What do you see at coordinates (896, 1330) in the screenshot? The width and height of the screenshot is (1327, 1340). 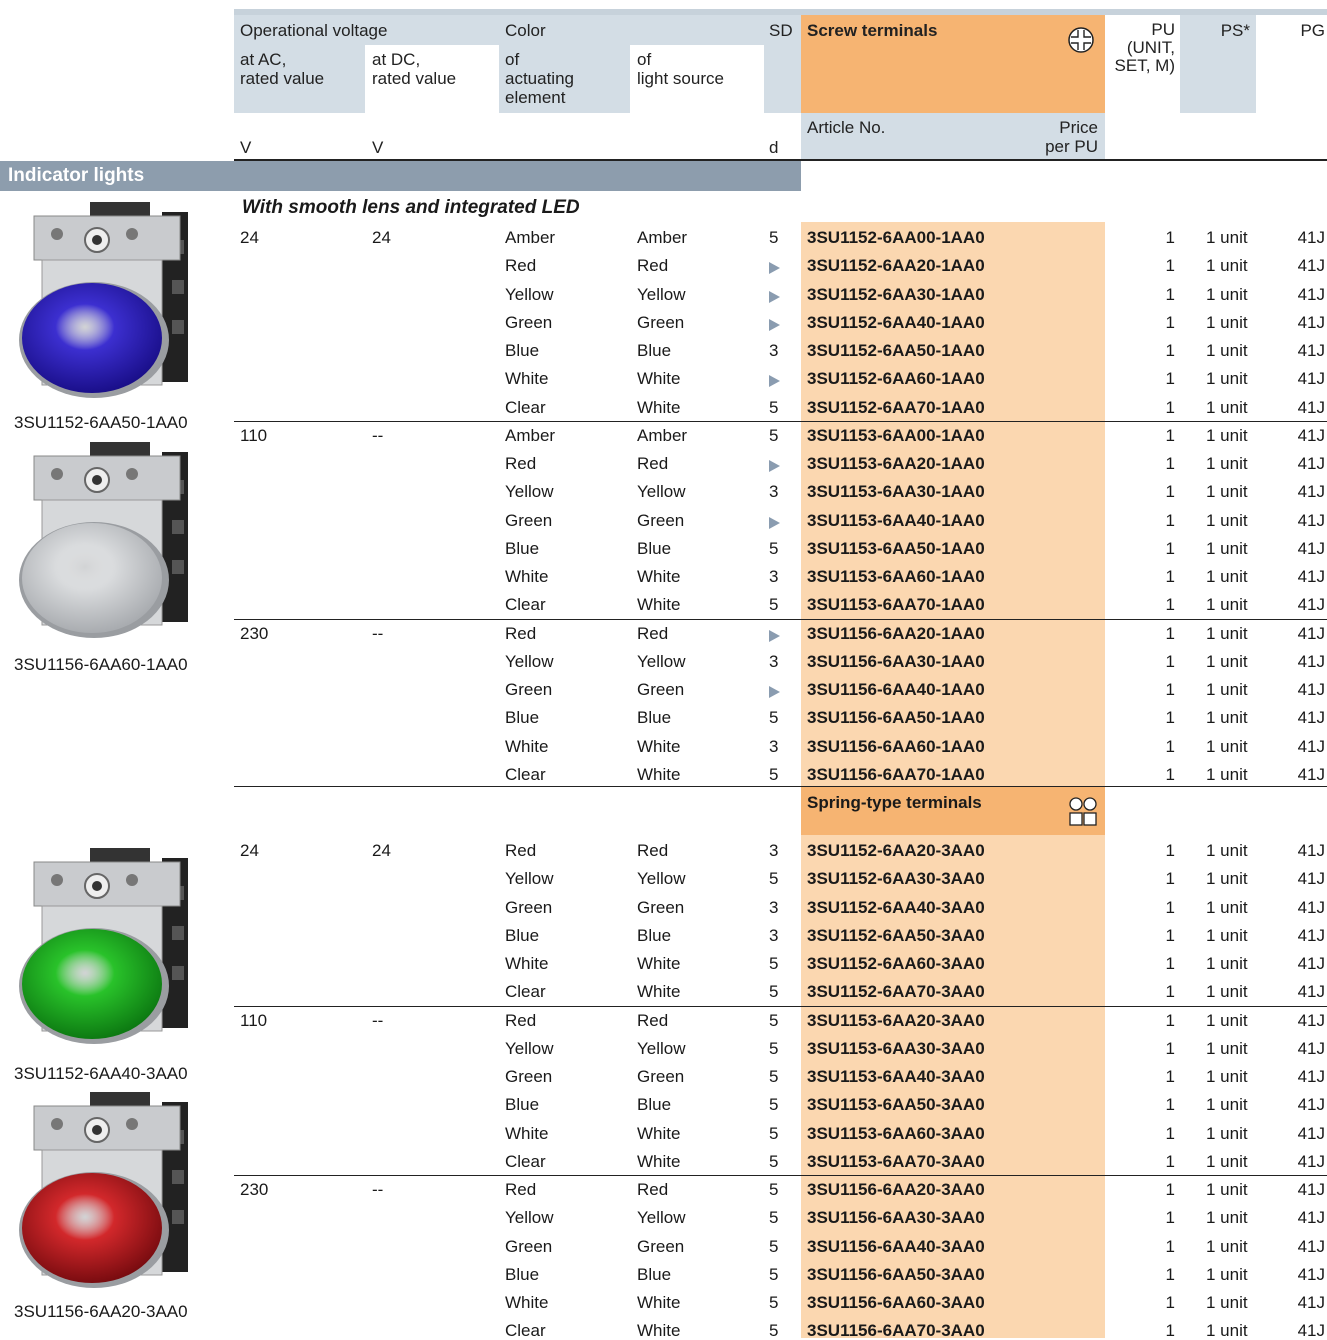 I see `spring_rows-cell-art: 3SU1156-6AA70-3AA0` at bounding box center [896, 1330].